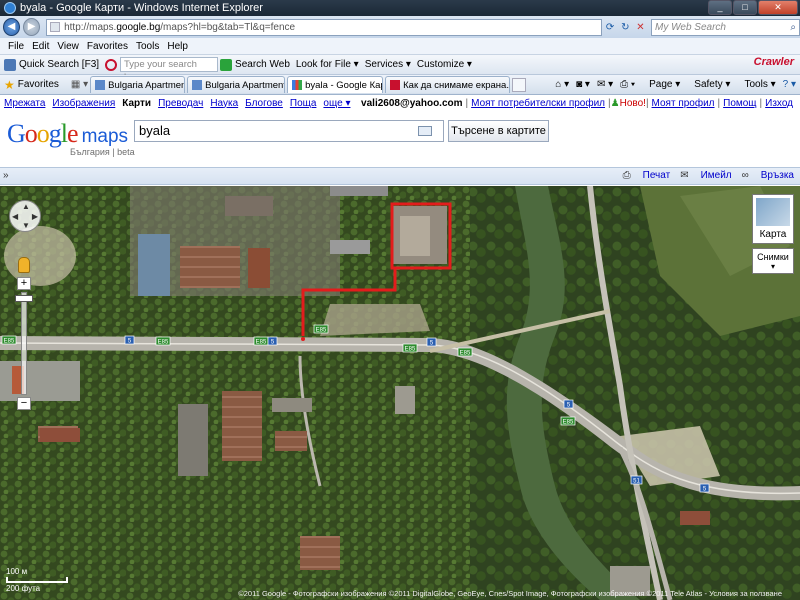  What do you see at coordinates (412, 103) in the screenshot?
I see `user-email: vali2608@yahoo.com` at bounding box center [412, 103].